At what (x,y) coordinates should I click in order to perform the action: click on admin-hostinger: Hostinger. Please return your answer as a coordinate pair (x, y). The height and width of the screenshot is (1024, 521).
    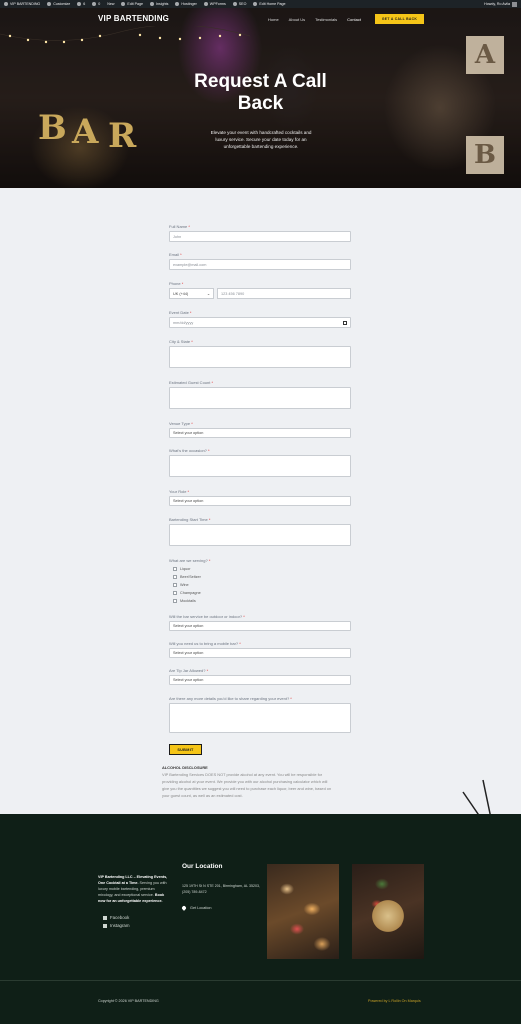
    Looking at the image, I should click on (186, 4).